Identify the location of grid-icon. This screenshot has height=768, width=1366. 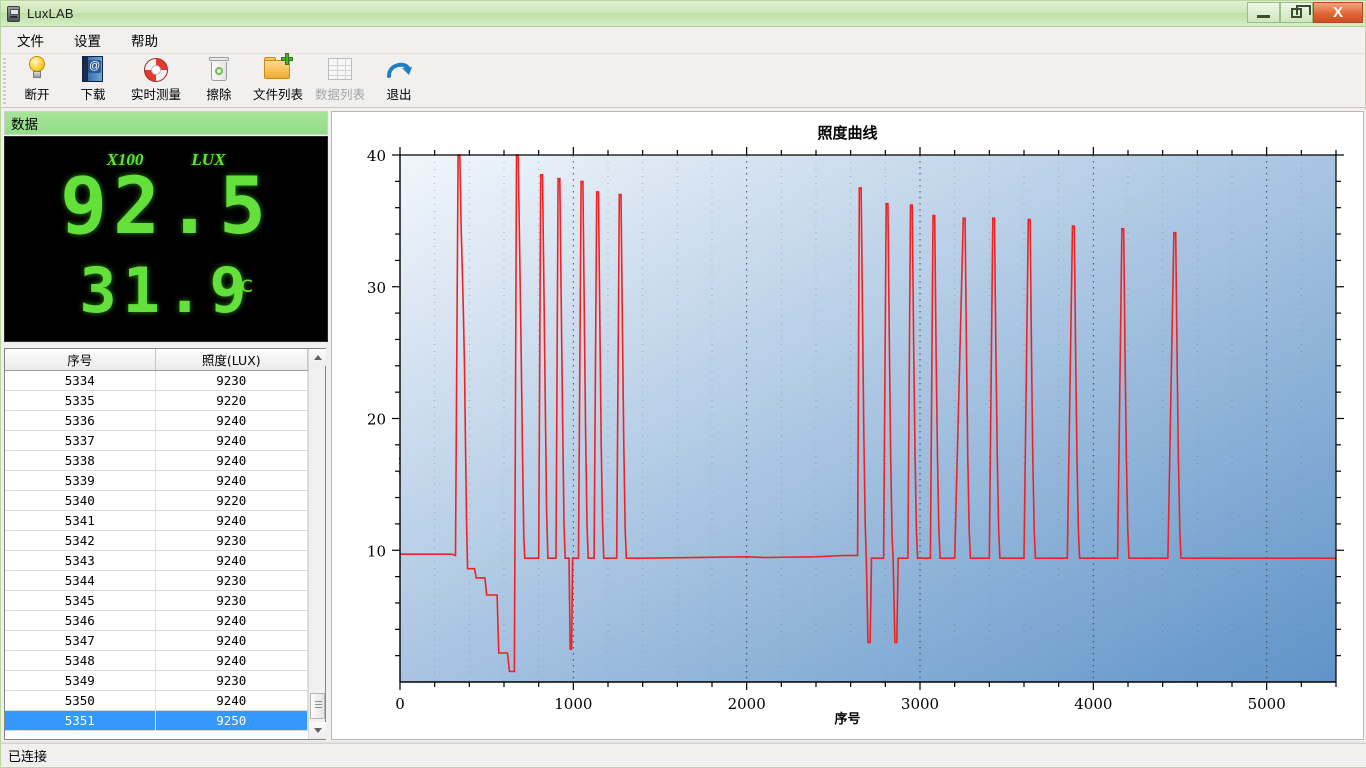
(340, 70).